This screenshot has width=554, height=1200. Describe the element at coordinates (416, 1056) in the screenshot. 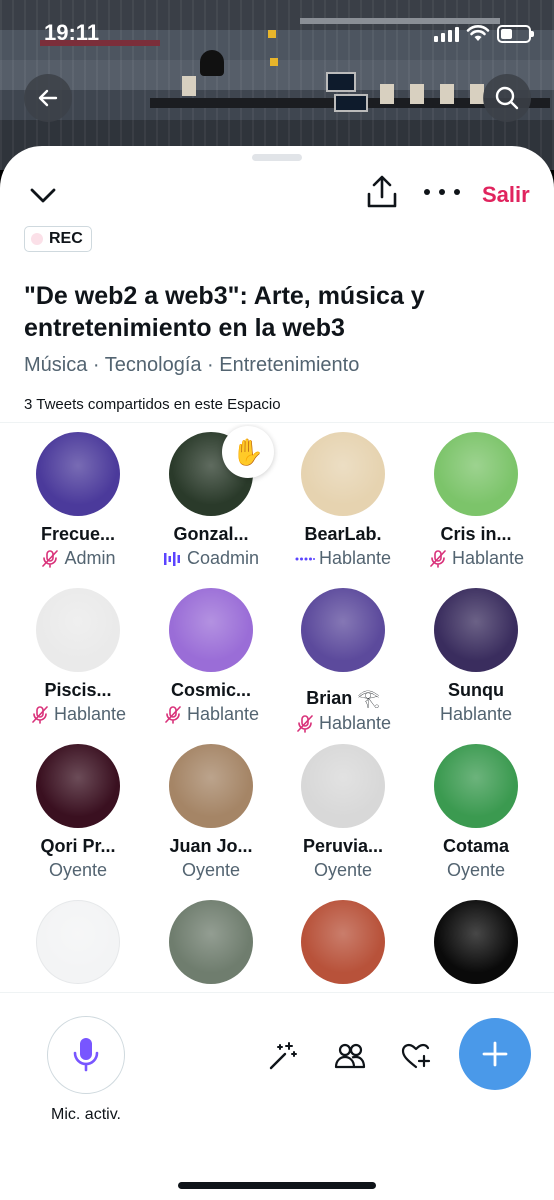

I see `heart-plus-icon` at that location.